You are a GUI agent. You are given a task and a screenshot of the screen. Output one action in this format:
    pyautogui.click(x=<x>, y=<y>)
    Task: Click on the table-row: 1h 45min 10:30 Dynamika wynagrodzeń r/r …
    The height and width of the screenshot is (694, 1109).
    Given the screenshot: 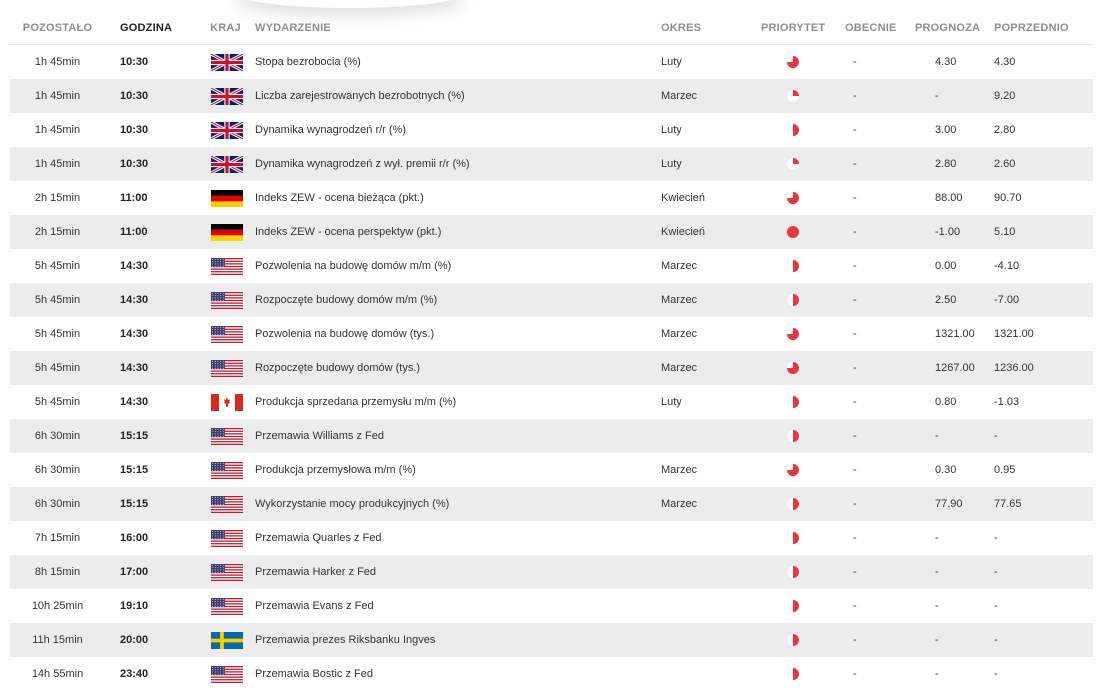 What is the action you would take?
    pyautogui.click(x=551, y=130)
    